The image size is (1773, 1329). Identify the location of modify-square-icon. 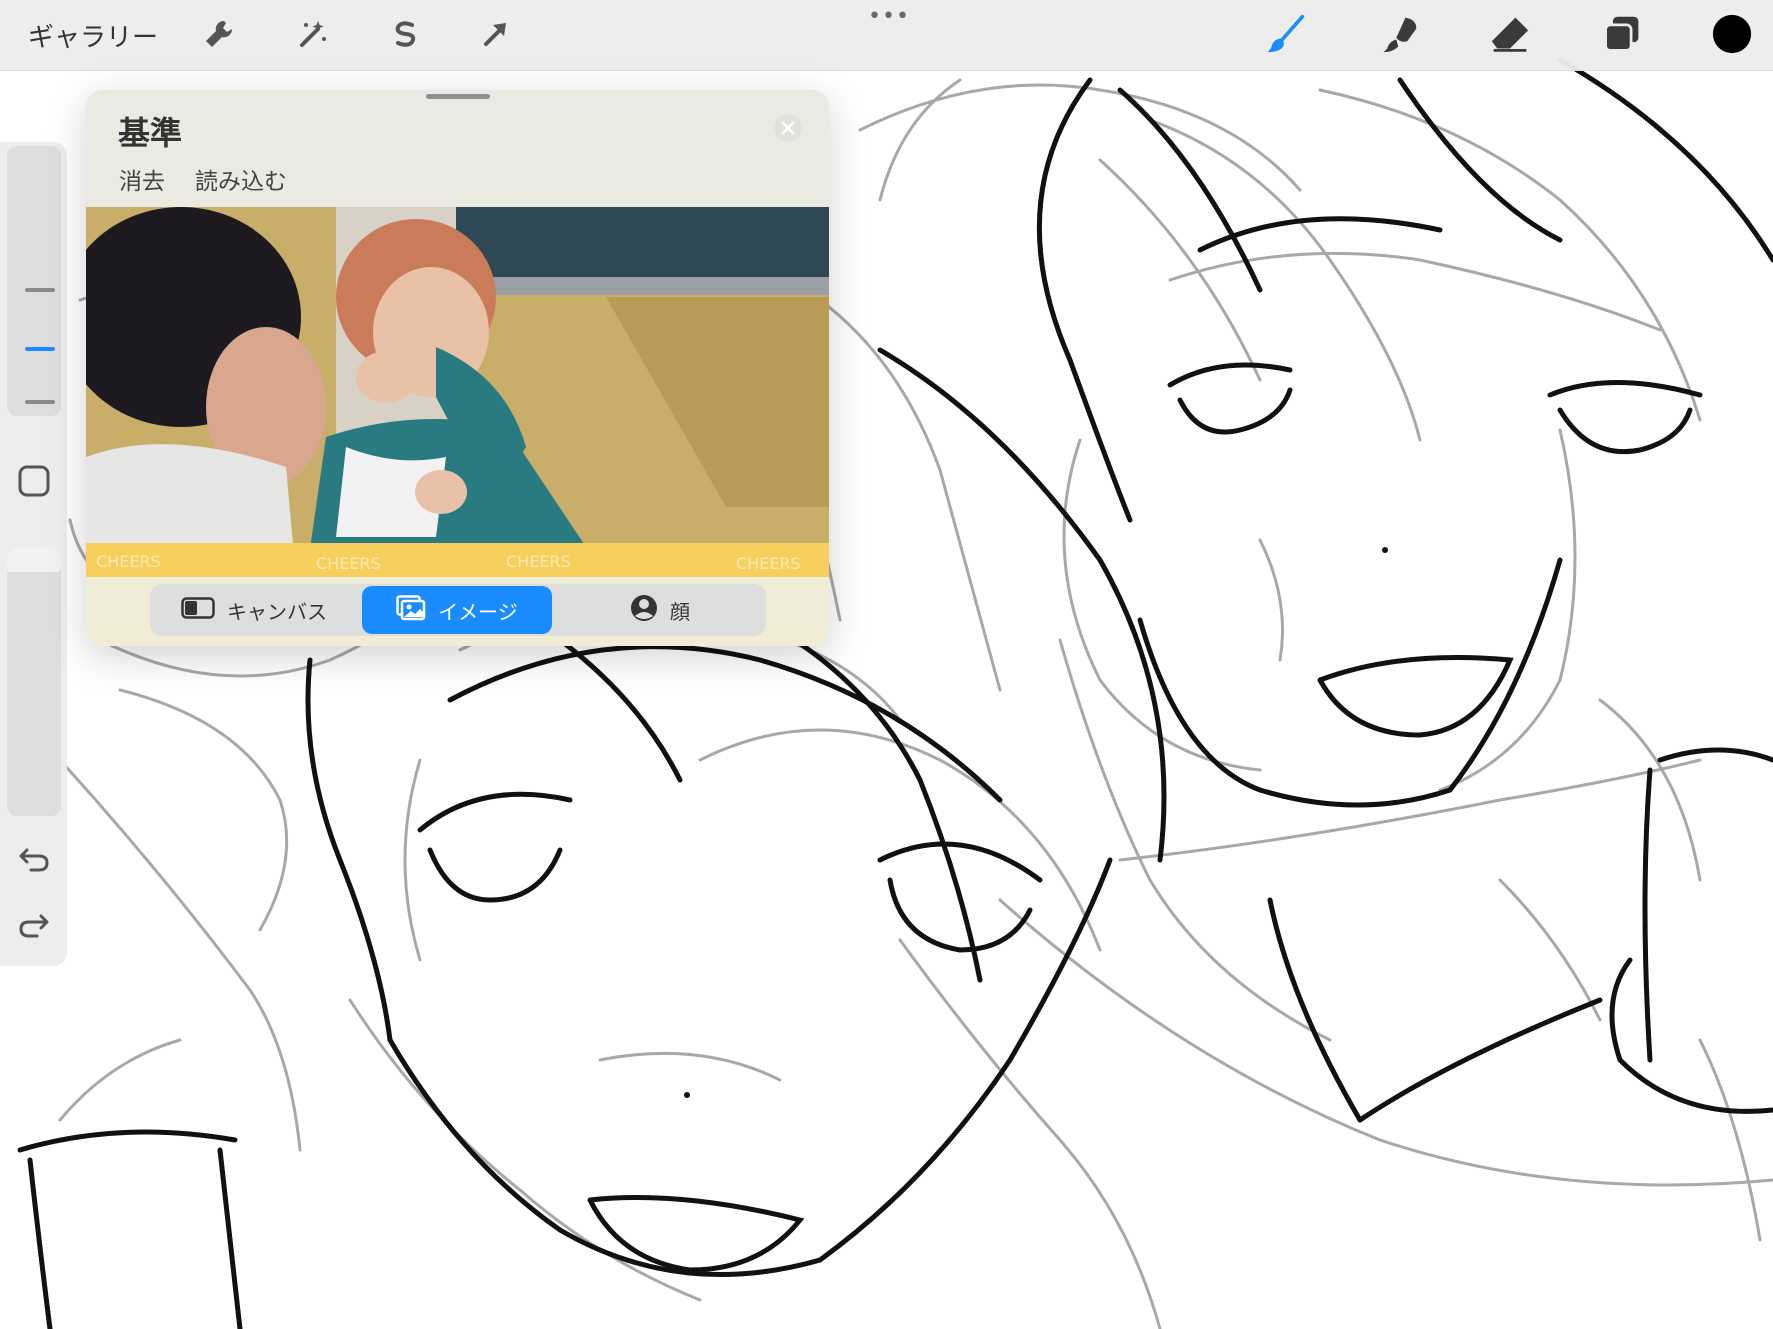
(34, 481).